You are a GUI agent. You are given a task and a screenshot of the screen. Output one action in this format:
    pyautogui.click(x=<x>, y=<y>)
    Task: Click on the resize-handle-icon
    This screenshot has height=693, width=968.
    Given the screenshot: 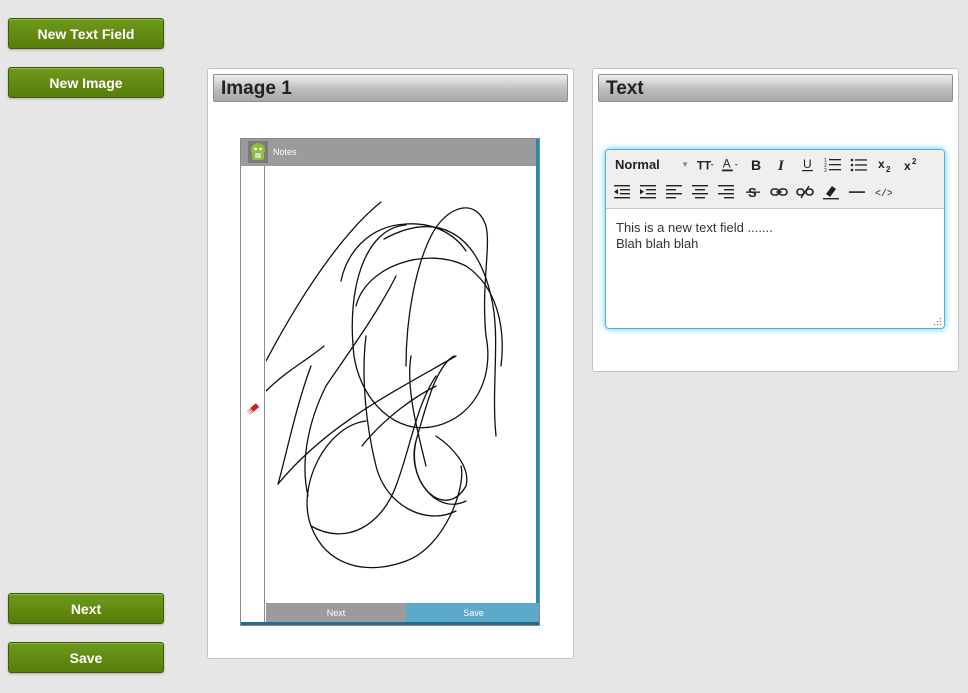 What is the action you would take?
    pyautogui.click(x=937, y=321)
    